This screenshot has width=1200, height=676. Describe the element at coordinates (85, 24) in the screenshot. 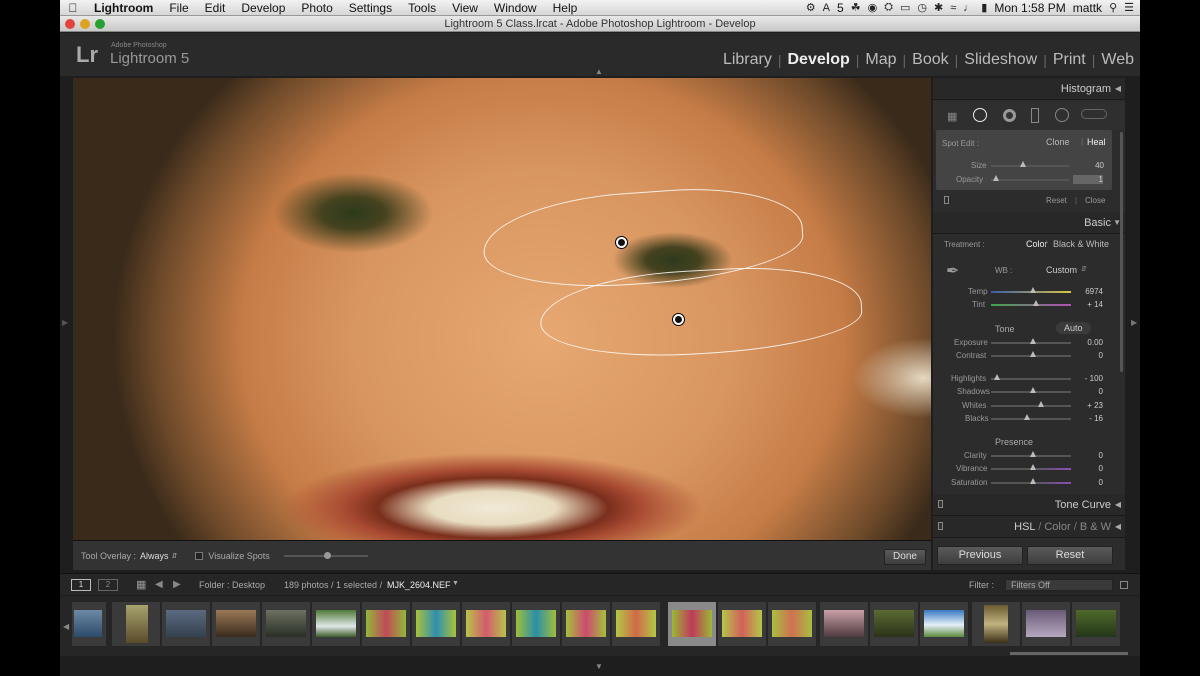

I see `minimize-window-icon` at that location.